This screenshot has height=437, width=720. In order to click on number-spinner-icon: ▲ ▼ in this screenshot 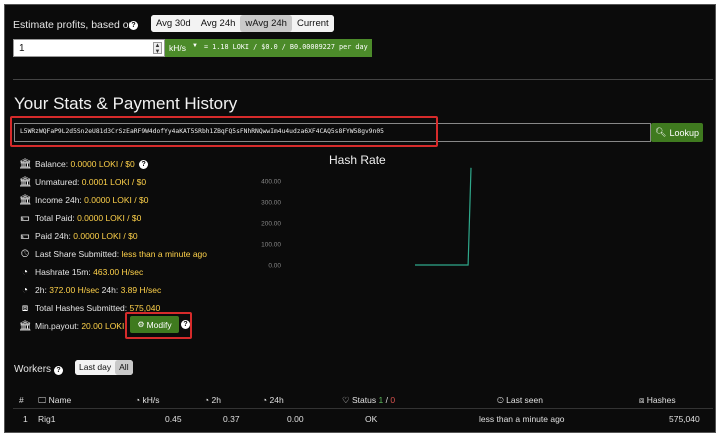, I will do `click(157, 48)`.